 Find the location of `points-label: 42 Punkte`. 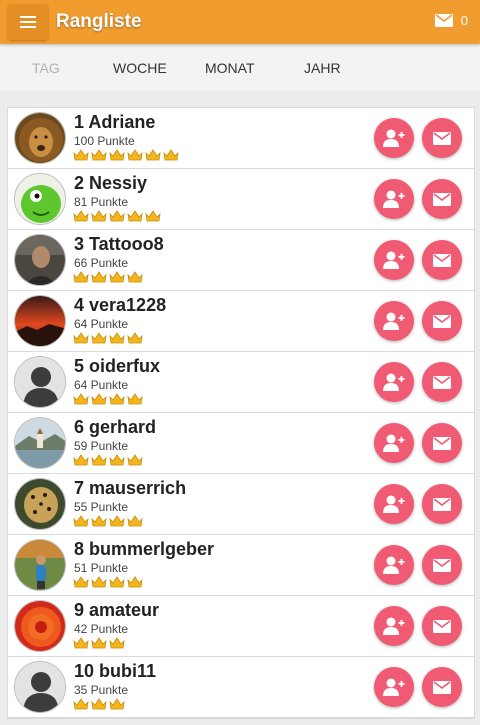

points-label: 42 Punkte is located at coordinates (101, 629).